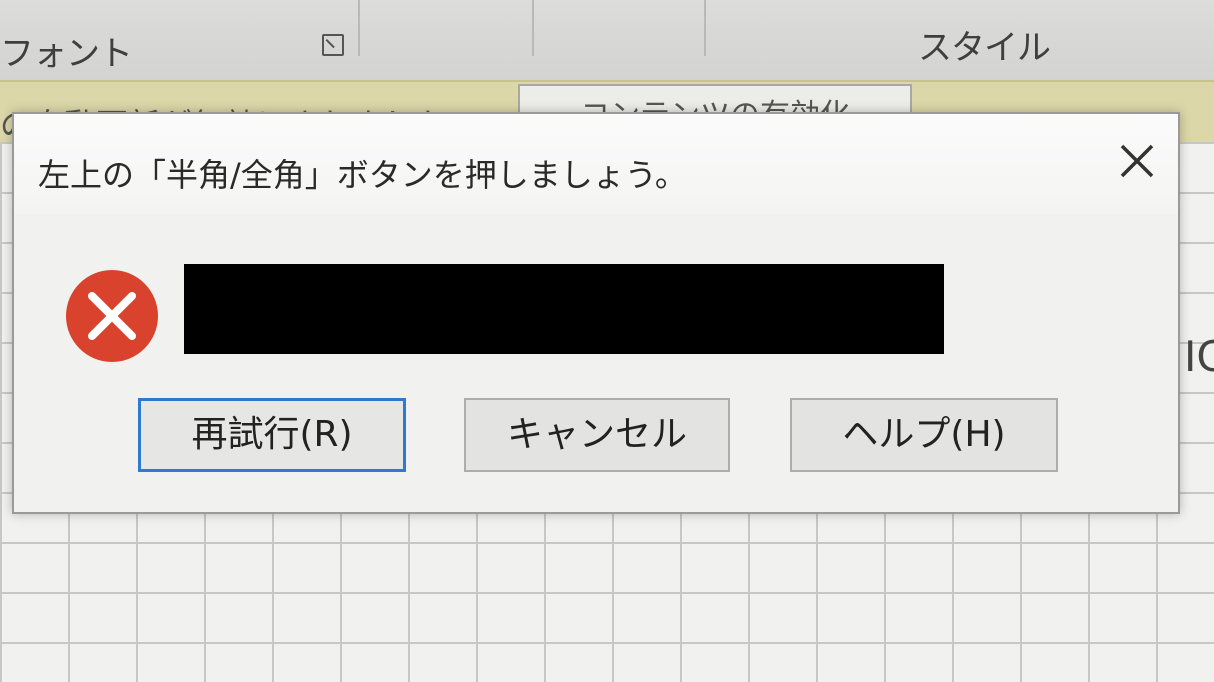  I want to click on retry-button: 再試行(R), so click(272, 435).